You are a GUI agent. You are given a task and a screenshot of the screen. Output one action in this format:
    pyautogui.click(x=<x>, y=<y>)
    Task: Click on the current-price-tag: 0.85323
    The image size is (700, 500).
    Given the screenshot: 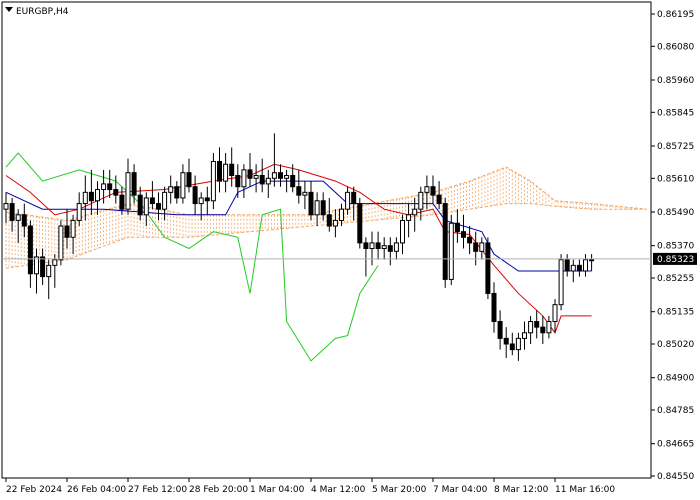 What is the action you would take?
    pyautogui.click(x=675, y=258)
    